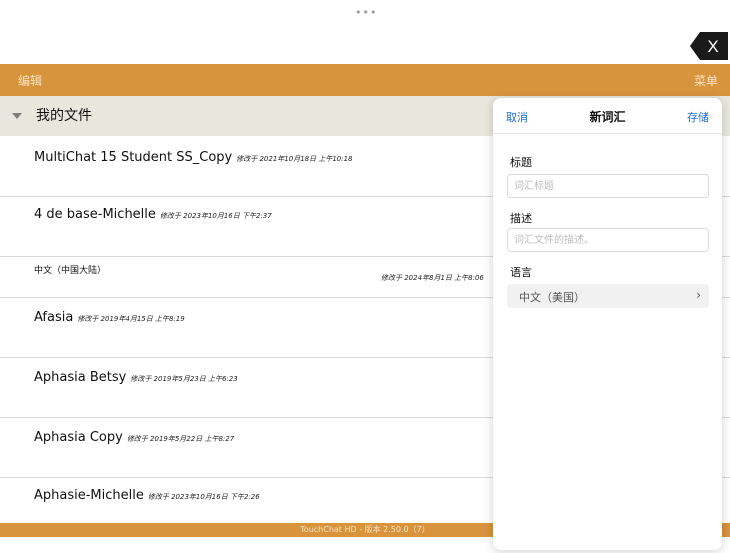  I want to click on group-title: 我的文件, so click(64, 116).